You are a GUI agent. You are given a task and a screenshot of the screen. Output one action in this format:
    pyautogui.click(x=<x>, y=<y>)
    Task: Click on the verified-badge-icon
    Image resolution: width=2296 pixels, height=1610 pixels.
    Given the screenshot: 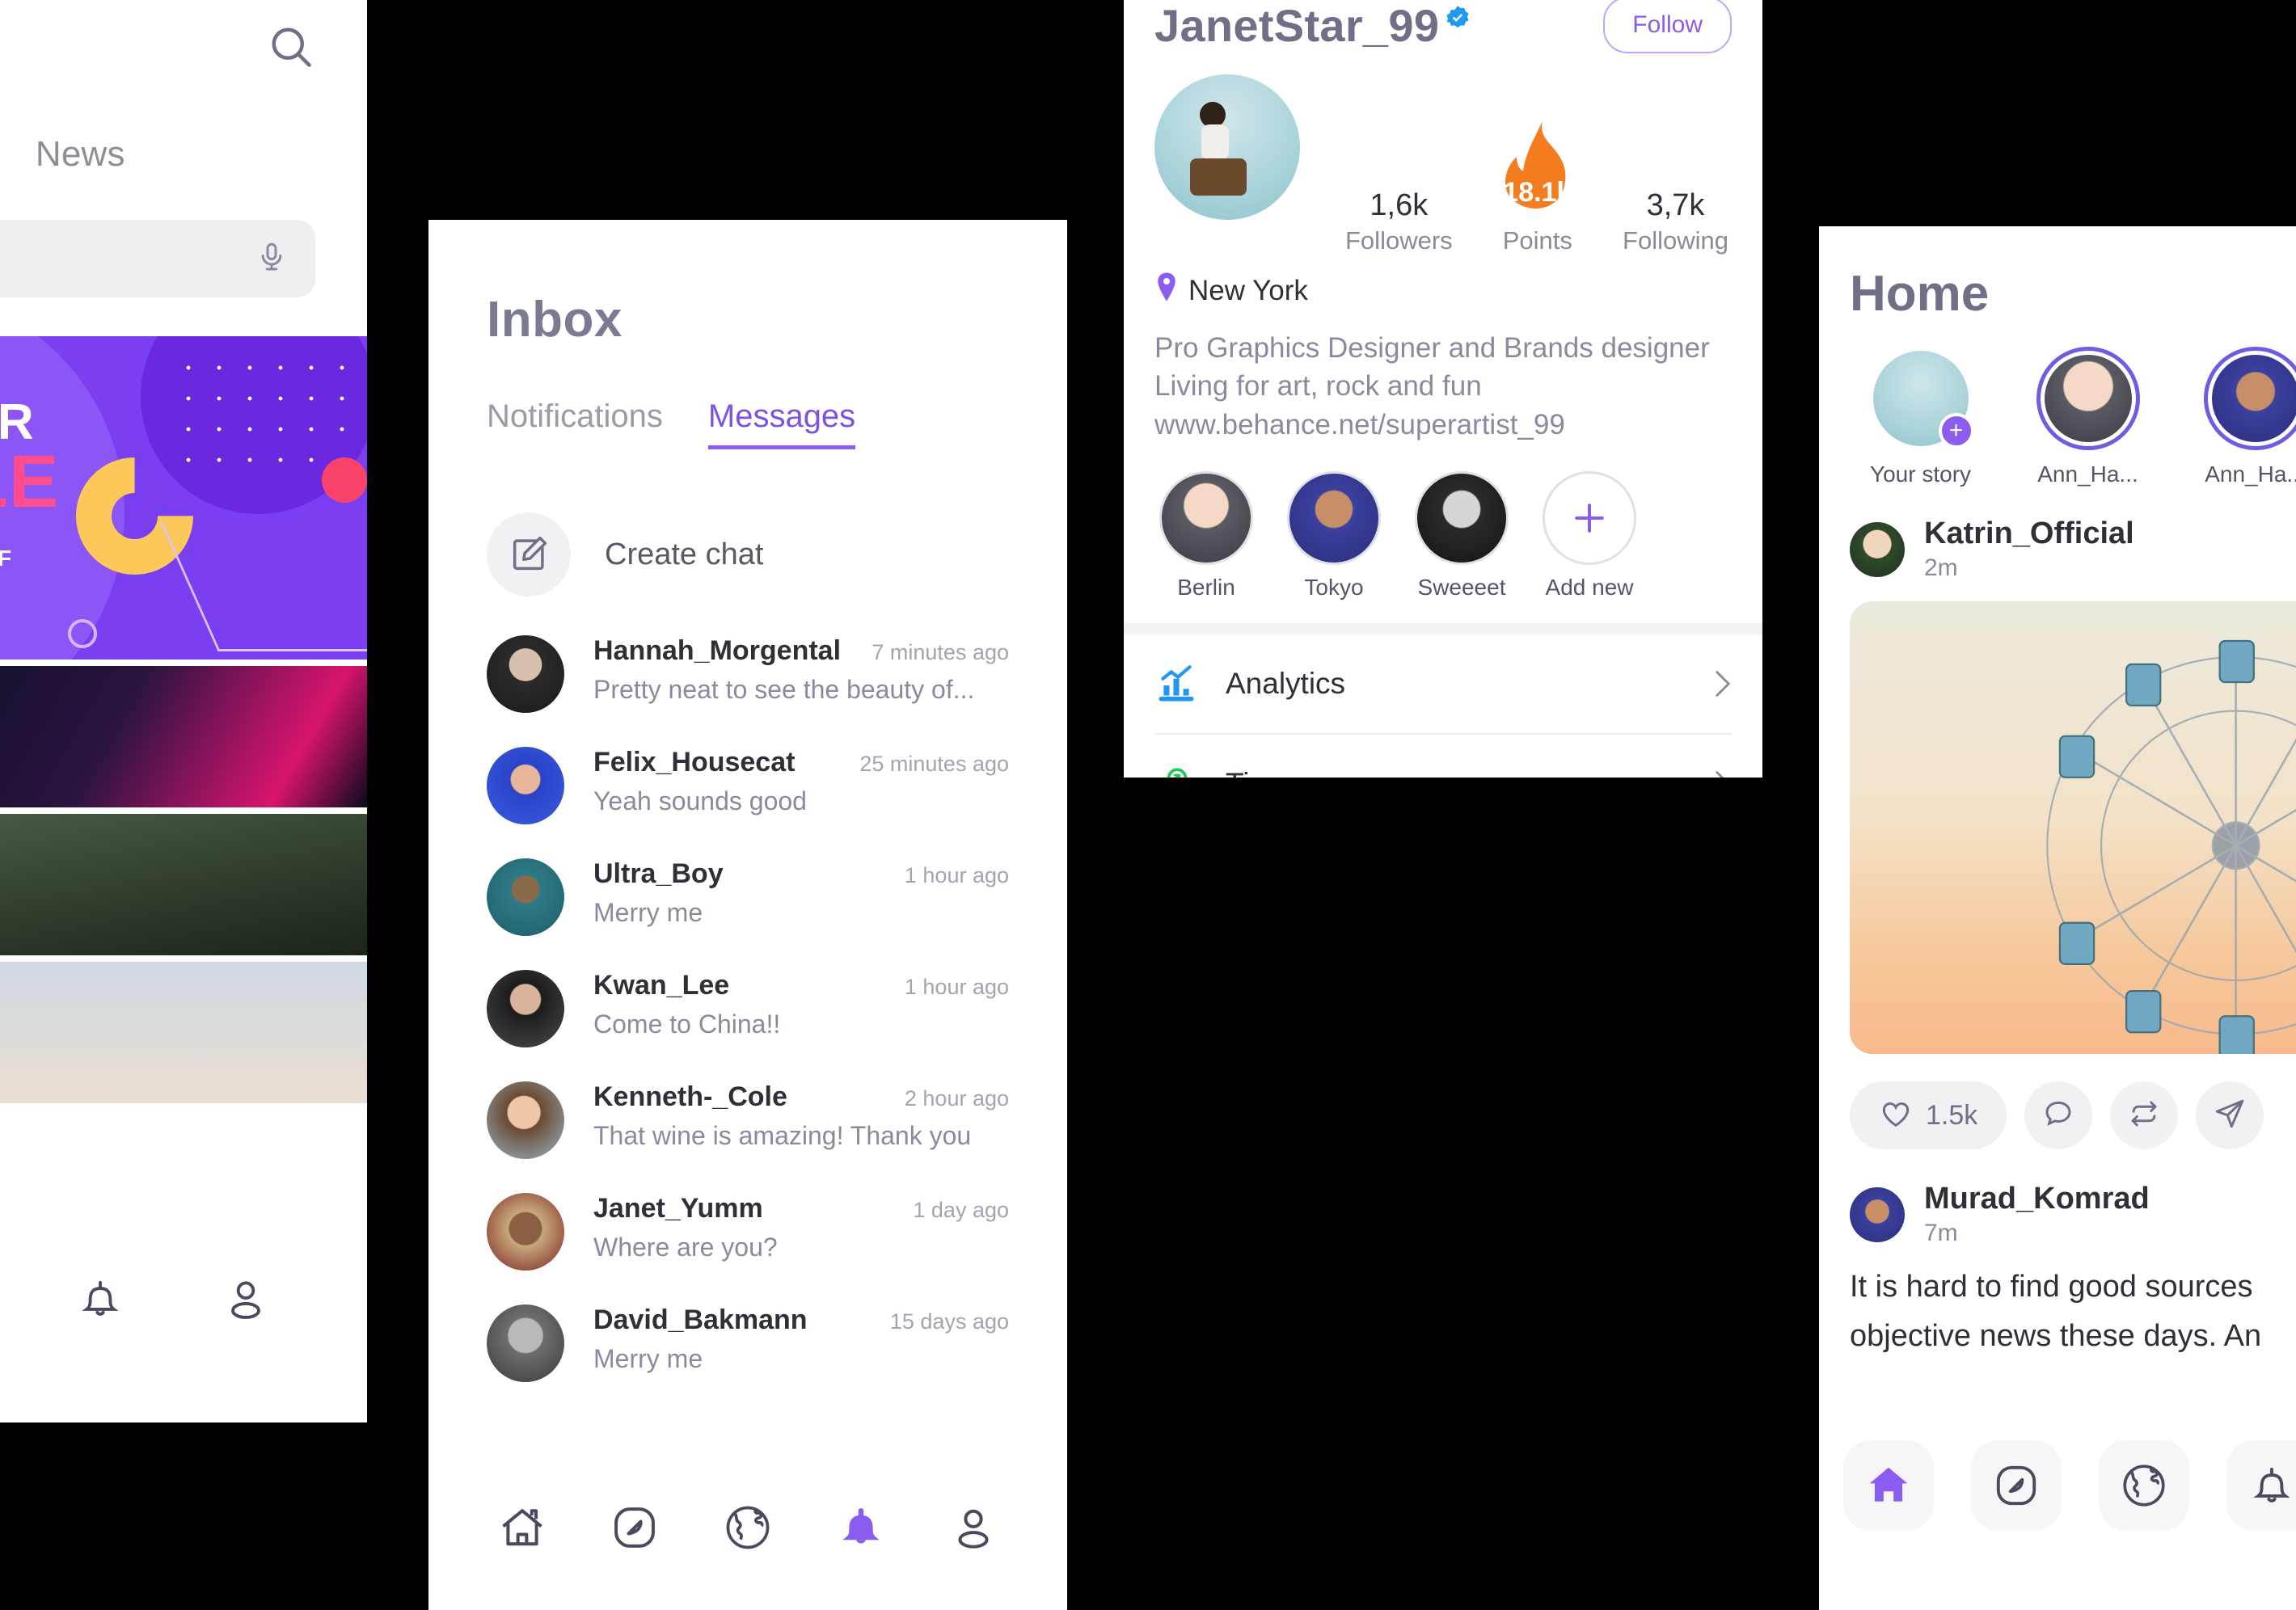 What is the action you would take?
    pyautogui.click(x=1457, y=18)
    